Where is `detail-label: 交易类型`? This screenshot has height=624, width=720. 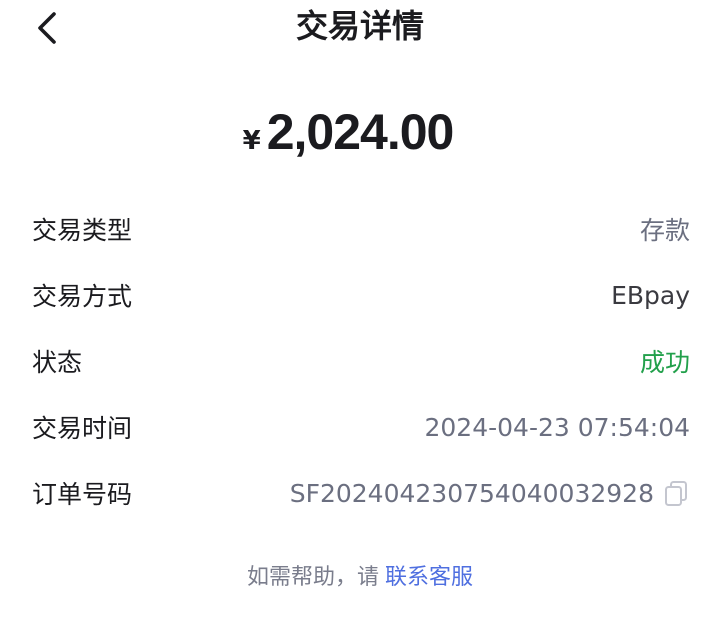 detail-label: 交易类型 is located at coordinates (82, 230).